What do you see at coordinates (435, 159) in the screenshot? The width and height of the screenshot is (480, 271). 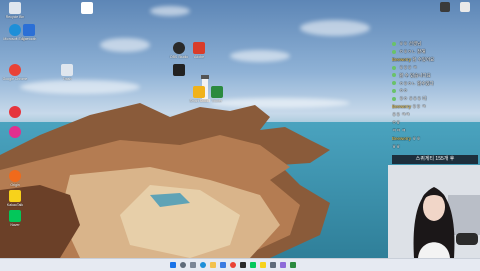 I see `donation-banner: 스퀴게티 155개 후` at bounding box center [435, 159].